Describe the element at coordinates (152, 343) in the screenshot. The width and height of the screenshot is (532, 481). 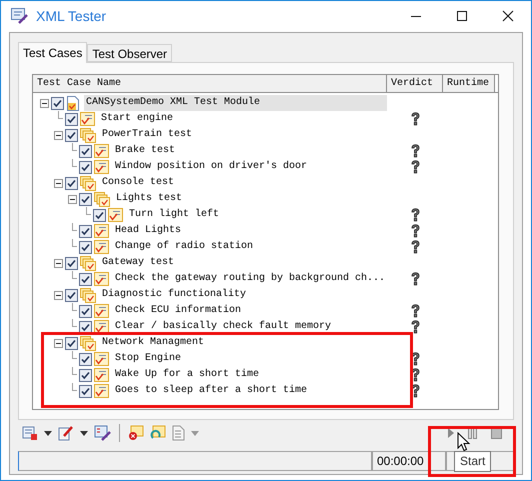
I see `test-case-name: Network Managment` at that location.